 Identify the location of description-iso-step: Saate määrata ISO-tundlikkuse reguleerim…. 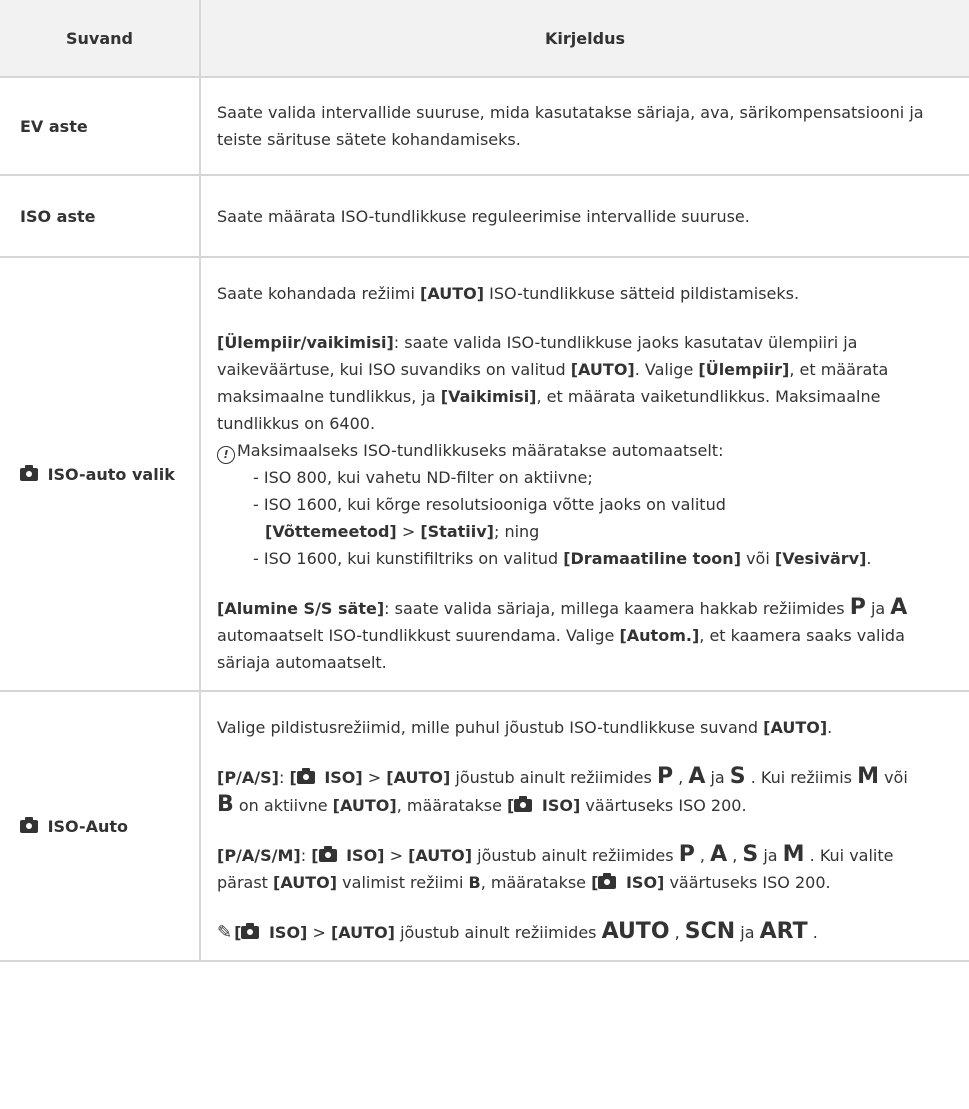
(584, 216).